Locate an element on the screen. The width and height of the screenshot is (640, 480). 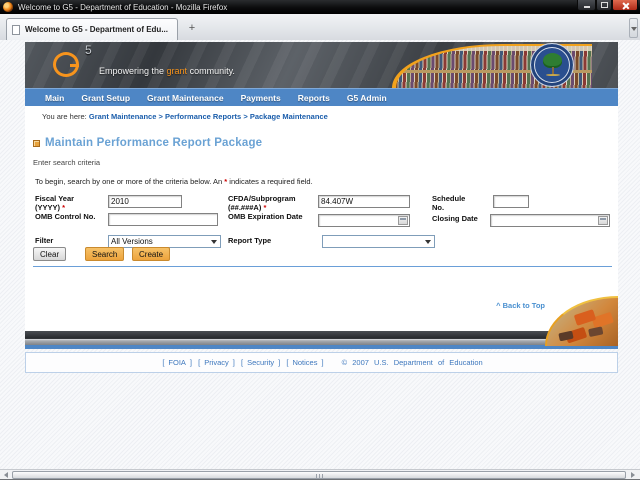
nav-item-grant-maintenance: Grant Maintenance is located at coordinates (185, 98).